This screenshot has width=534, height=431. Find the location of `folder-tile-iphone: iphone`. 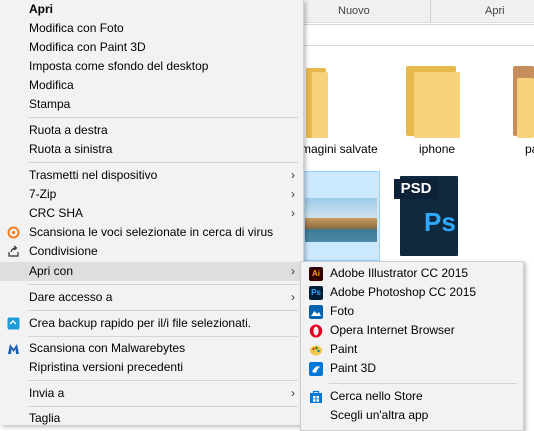

folder-tile-iphone: iphone is located at coordinates (435, 112).